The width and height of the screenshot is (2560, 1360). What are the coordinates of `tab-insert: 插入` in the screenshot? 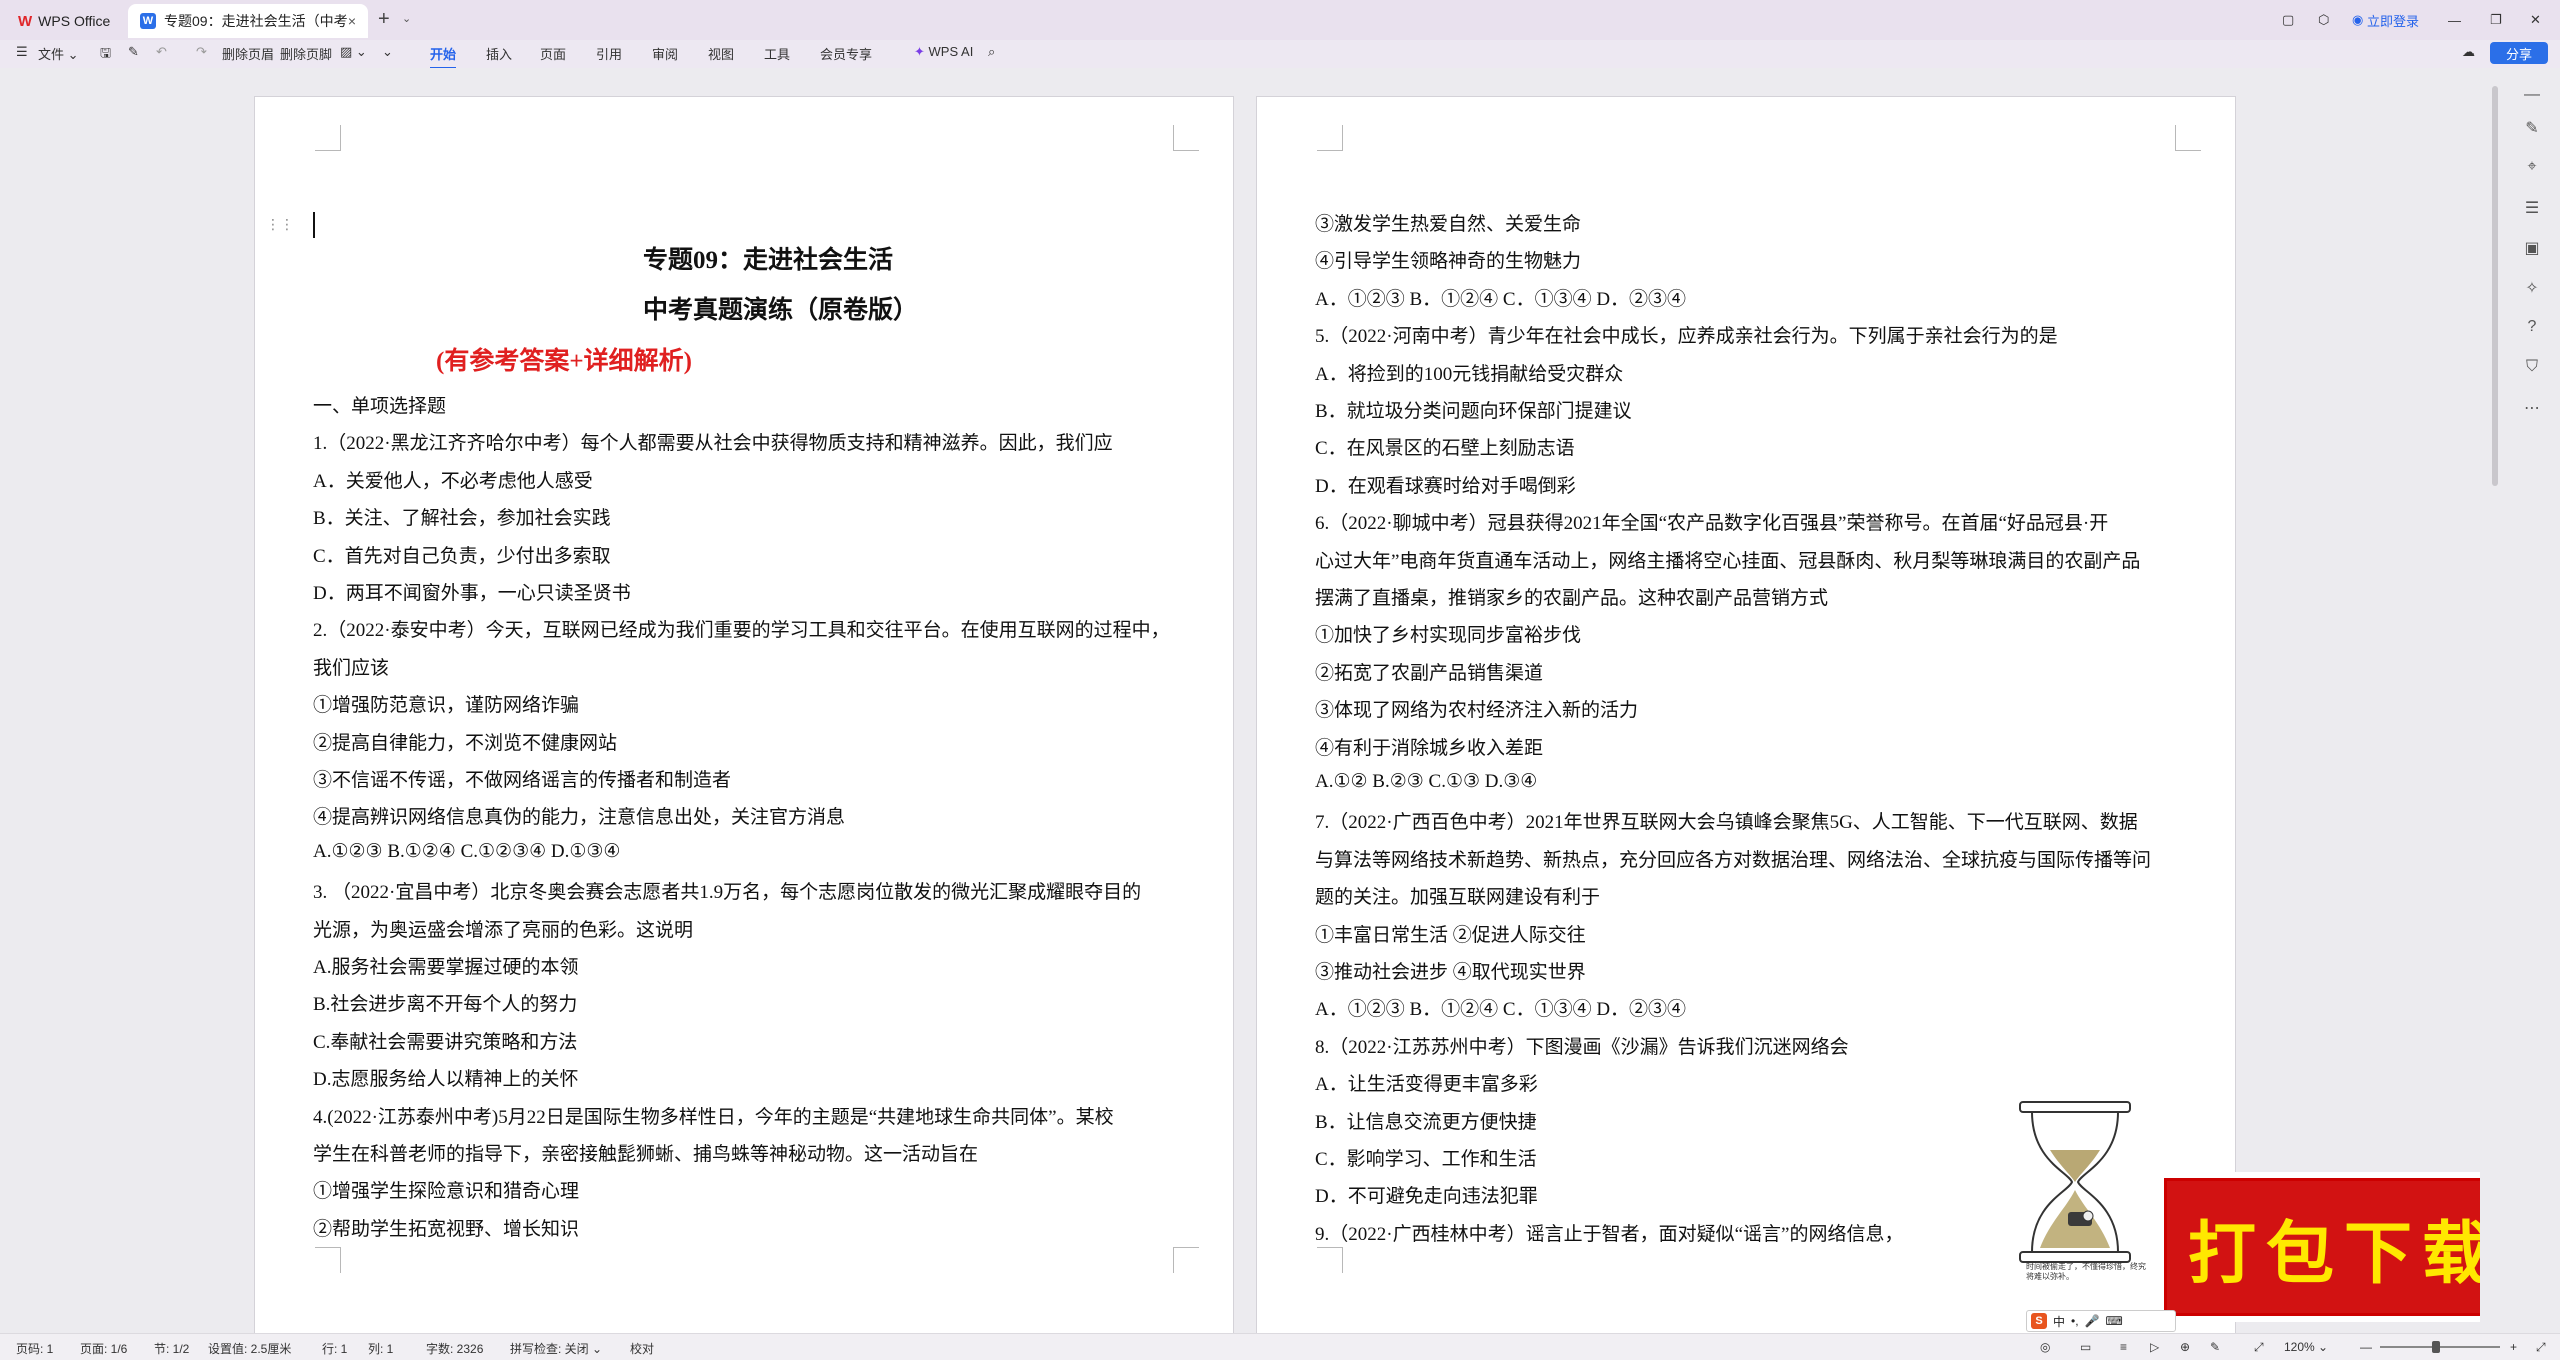 It's located at (499, 53).